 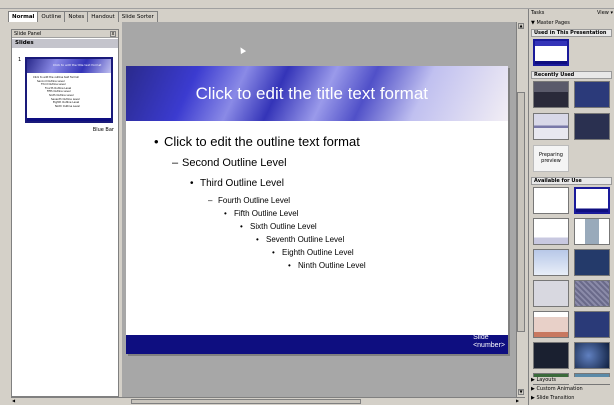 What do you see at coordinates (65, 43) in the screenshot?
I see `slides-header: Slides` at bounding box center [65, 43].